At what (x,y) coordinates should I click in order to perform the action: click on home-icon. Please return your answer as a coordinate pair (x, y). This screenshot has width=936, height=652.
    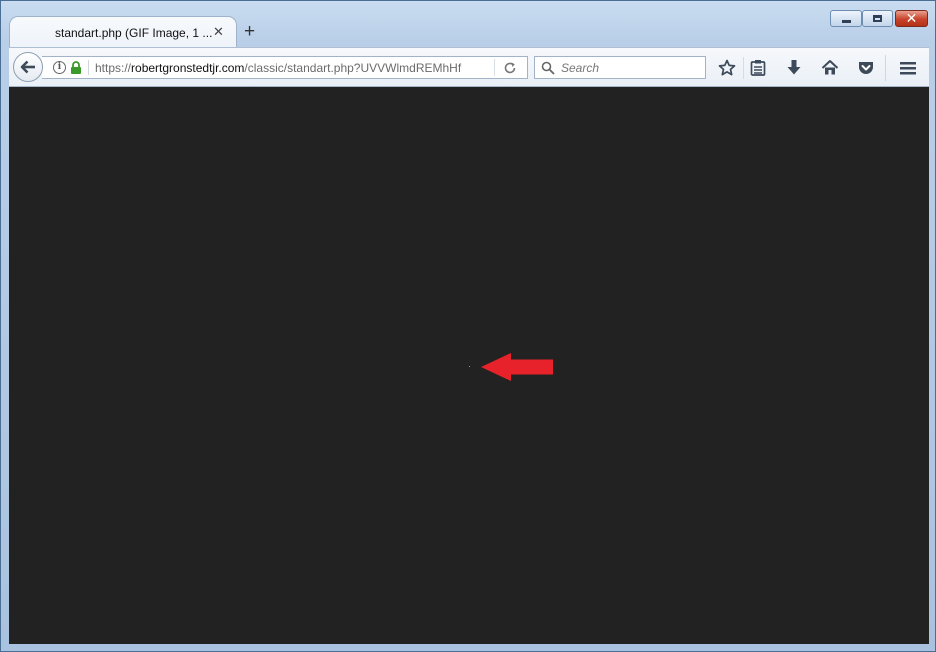
    Looking at the image, I should click on (830, 68).